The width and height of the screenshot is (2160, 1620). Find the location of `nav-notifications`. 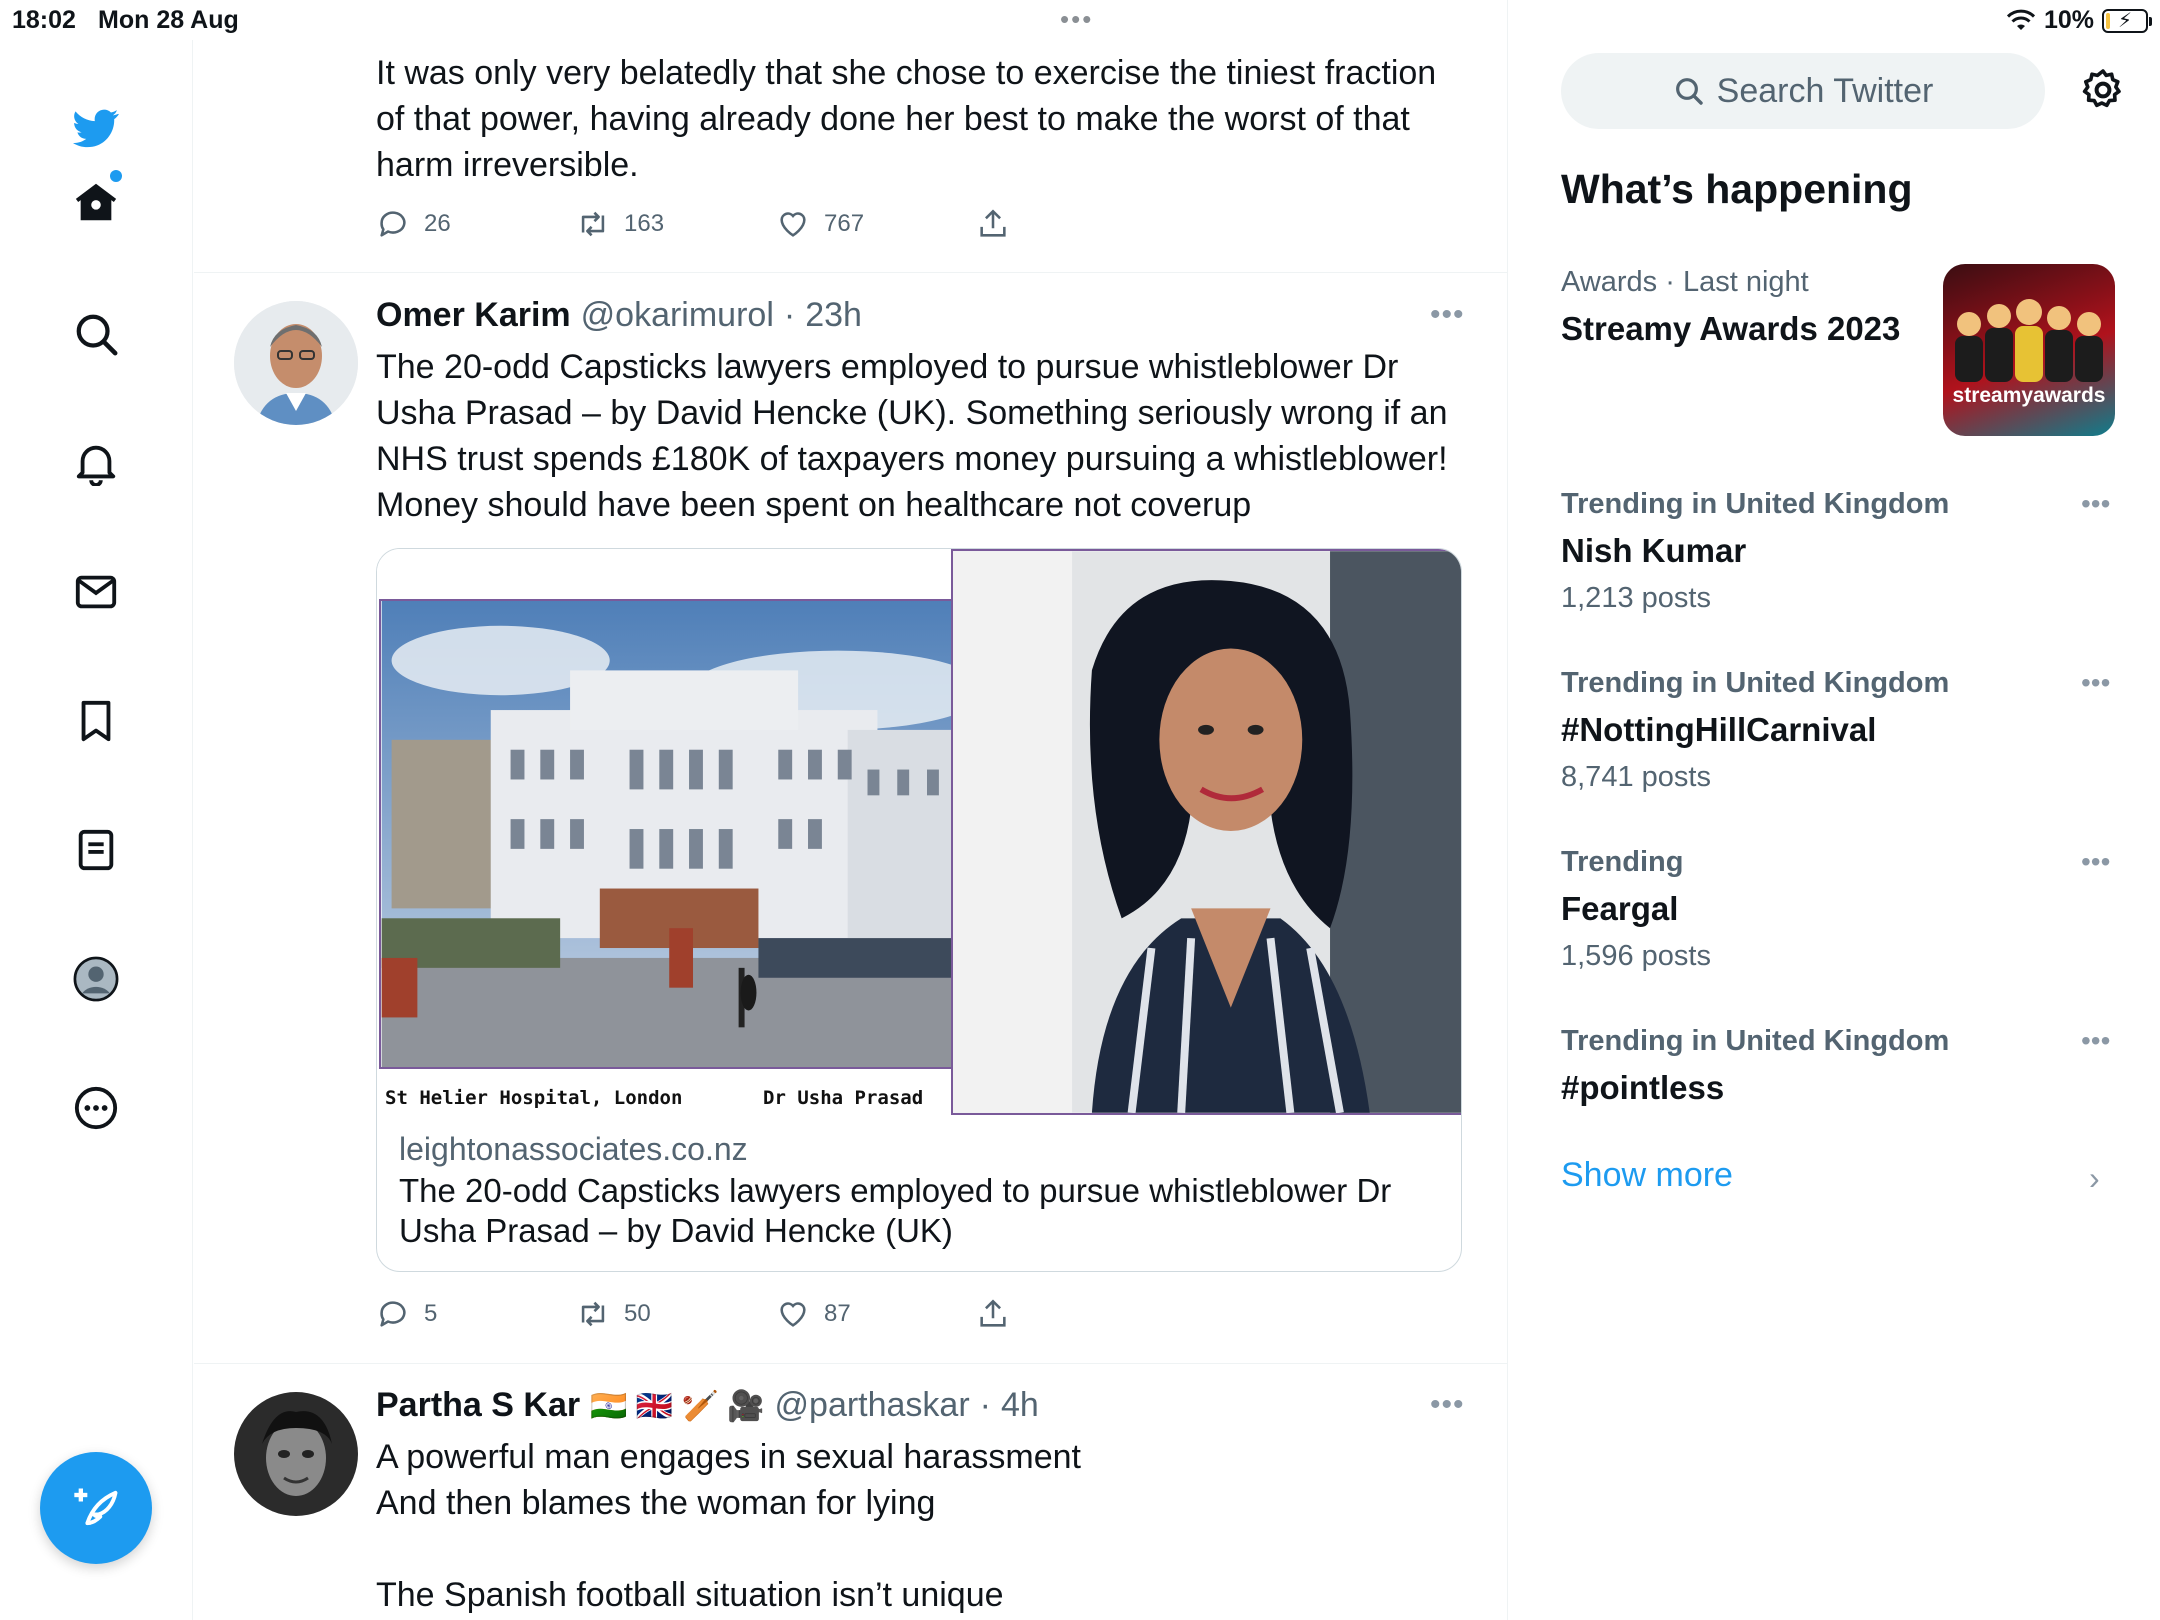

nav-notifications is located at coordinates (96, 463).